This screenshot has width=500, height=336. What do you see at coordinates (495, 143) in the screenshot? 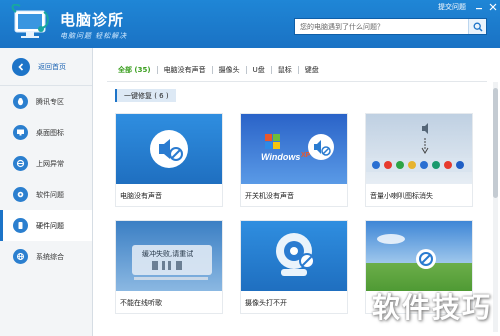
I see `scrollbar-thumb` at bounding box center [495, 143].